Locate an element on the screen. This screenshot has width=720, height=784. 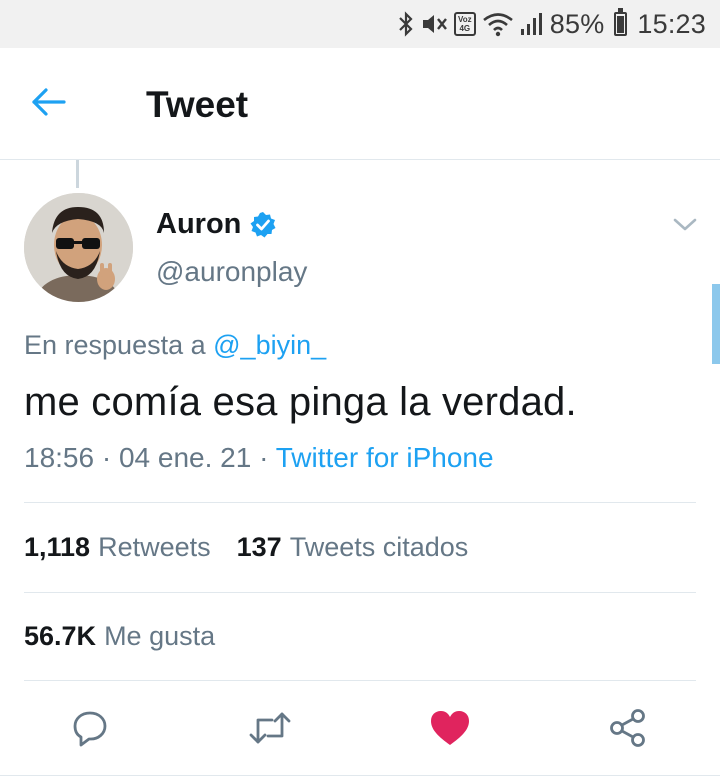
tweet-date: 04 ene. 21 is located at coordinates (185, 457).